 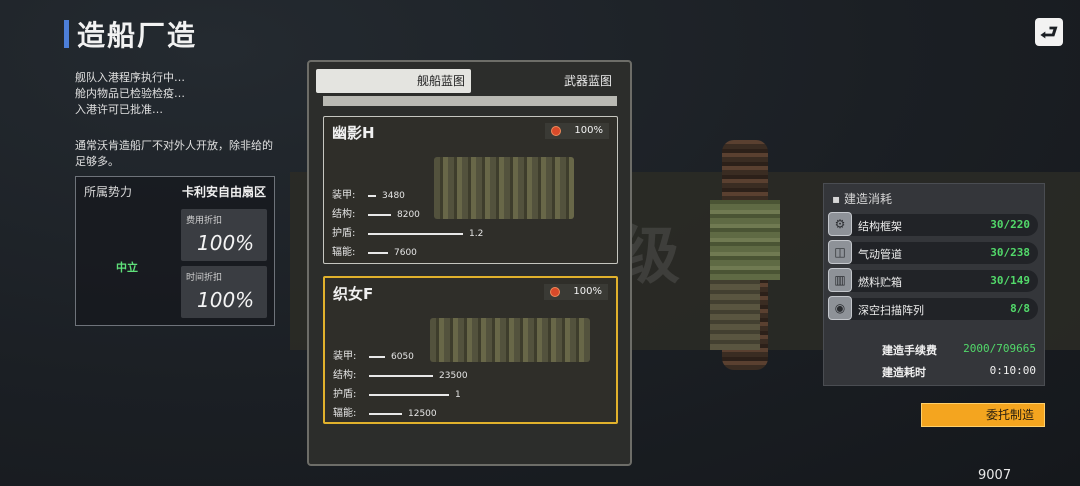 I want to click on footer-number: 9007, so click(x=995, y=475).